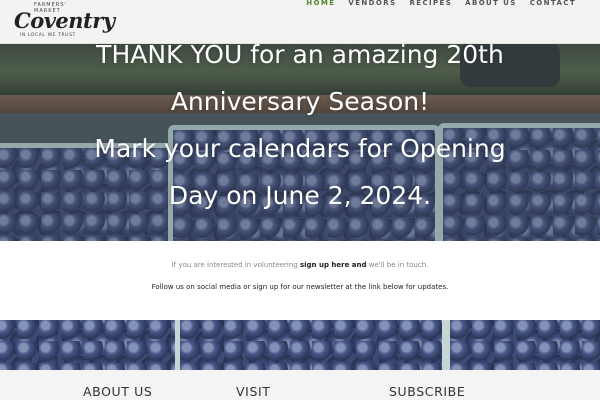  What do you see at coordinates (300, 385) in the screenshot?
I see `site-footer: ABOUT US VISIT SUBSCRIBE` at bounding box center [300, 385].